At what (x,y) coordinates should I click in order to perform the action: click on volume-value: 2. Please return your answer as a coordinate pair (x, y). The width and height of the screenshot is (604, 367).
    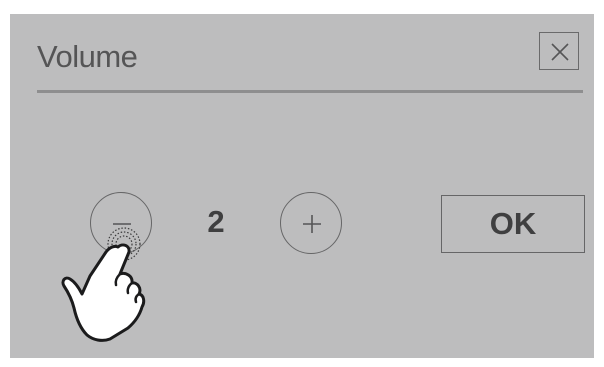
    Looking at the image, I should click on (216, 221).